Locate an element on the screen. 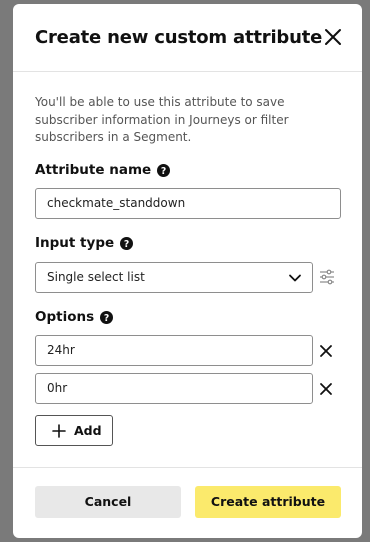 This screenshot has height=542, width=370. add-option-label: Add is located at coordinates (88, 430).